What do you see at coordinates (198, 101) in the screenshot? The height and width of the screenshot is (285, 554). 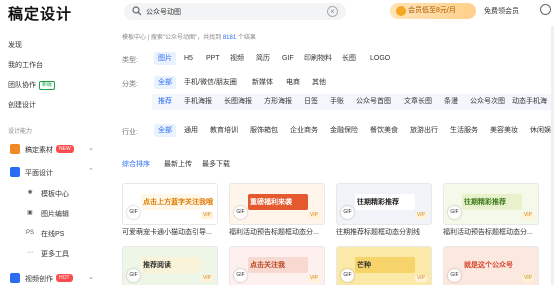 I see `subcategory-chip: 手机海报` at bounding box center [198, 101].